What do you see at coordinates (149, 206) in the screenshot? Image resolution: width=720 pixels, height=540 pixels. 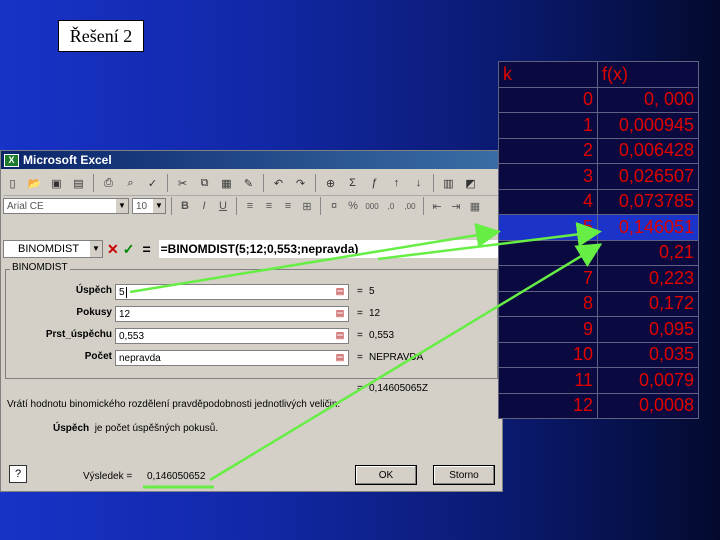 I see `font-size-select: 10 ▼` at bounding box center [149, 206].